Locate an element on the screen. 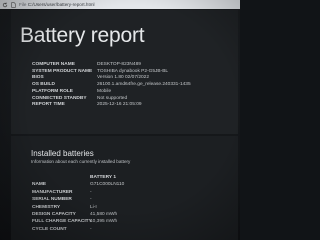 This screenshot has height=240, width=320. info-label: PLATFORM ROLE is located at coordinates (52, 91).